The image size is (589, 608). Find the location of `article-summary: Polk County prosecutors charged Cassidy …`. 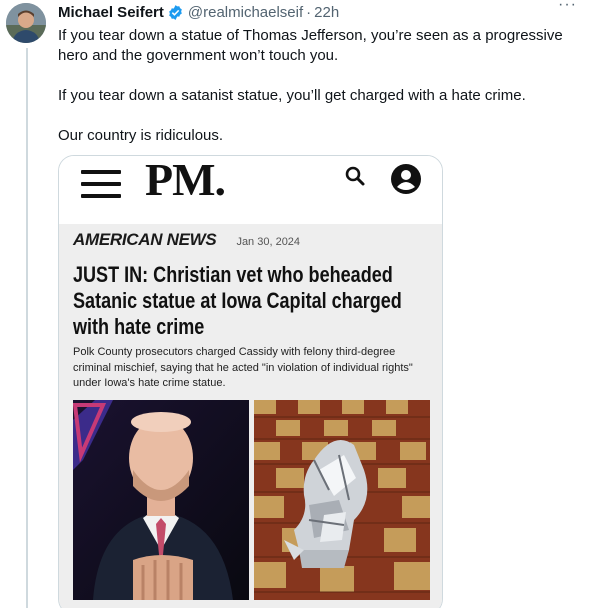

article-summary: Polk County prosecutors charged Cassidy … is located at coordinates (243, 367).